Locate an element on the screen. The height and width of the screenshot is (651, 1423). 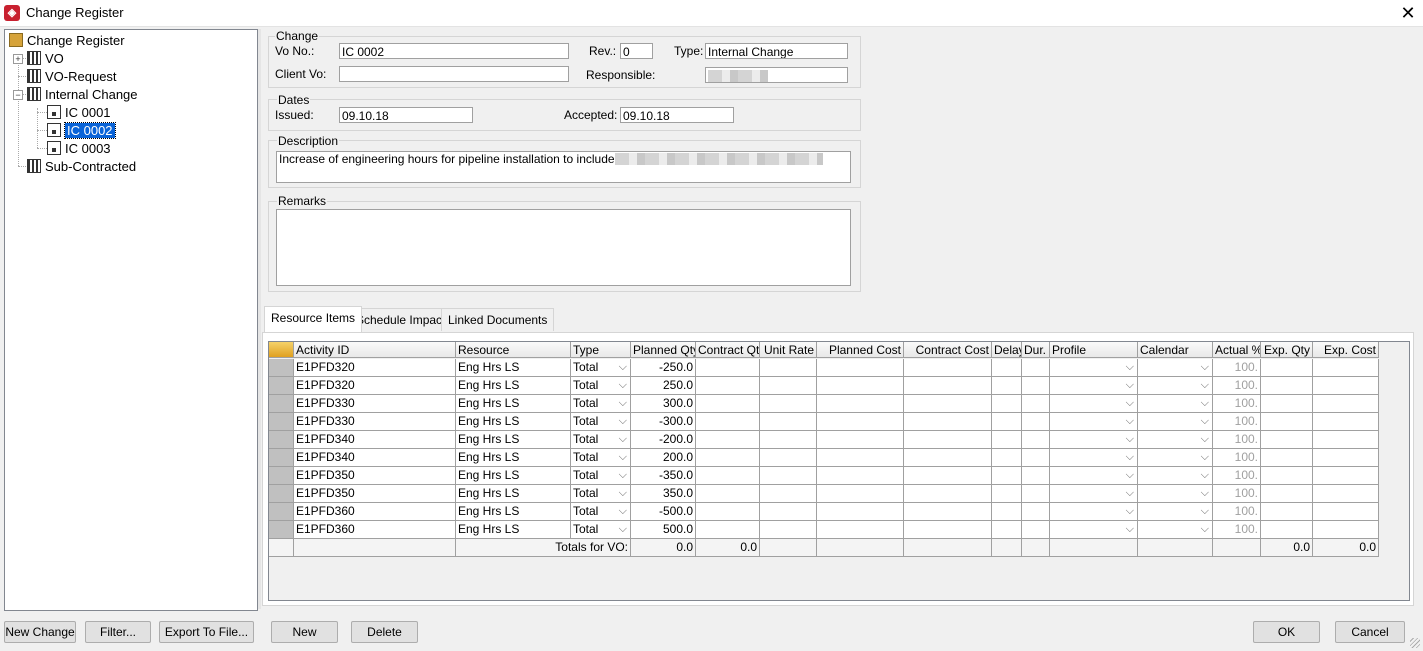
issued-date-field: 09.10.18 is located at coordinates (406, 115).